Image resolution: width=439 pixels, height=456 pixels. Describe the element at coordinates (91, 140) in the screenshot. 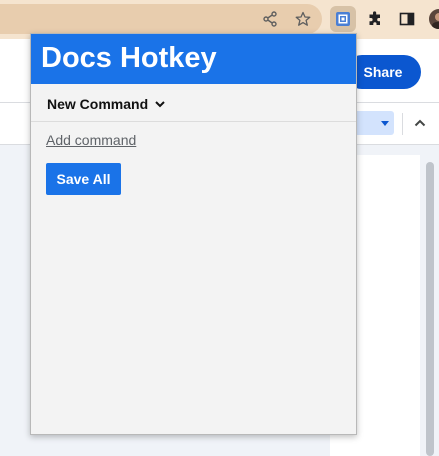

I see `add-command-link: Add command` at that location.